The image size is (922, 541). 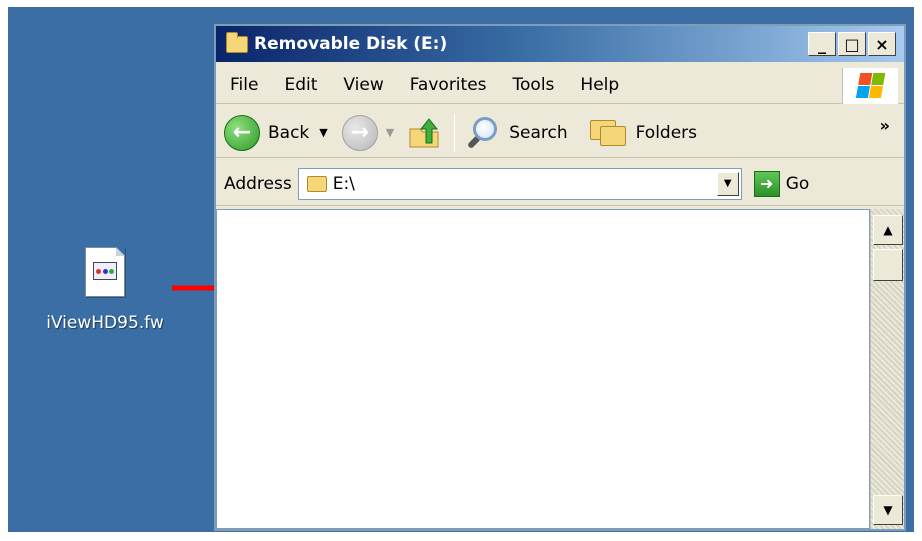 I want to click on firmware-file-icon, so click(x=105, y=272).